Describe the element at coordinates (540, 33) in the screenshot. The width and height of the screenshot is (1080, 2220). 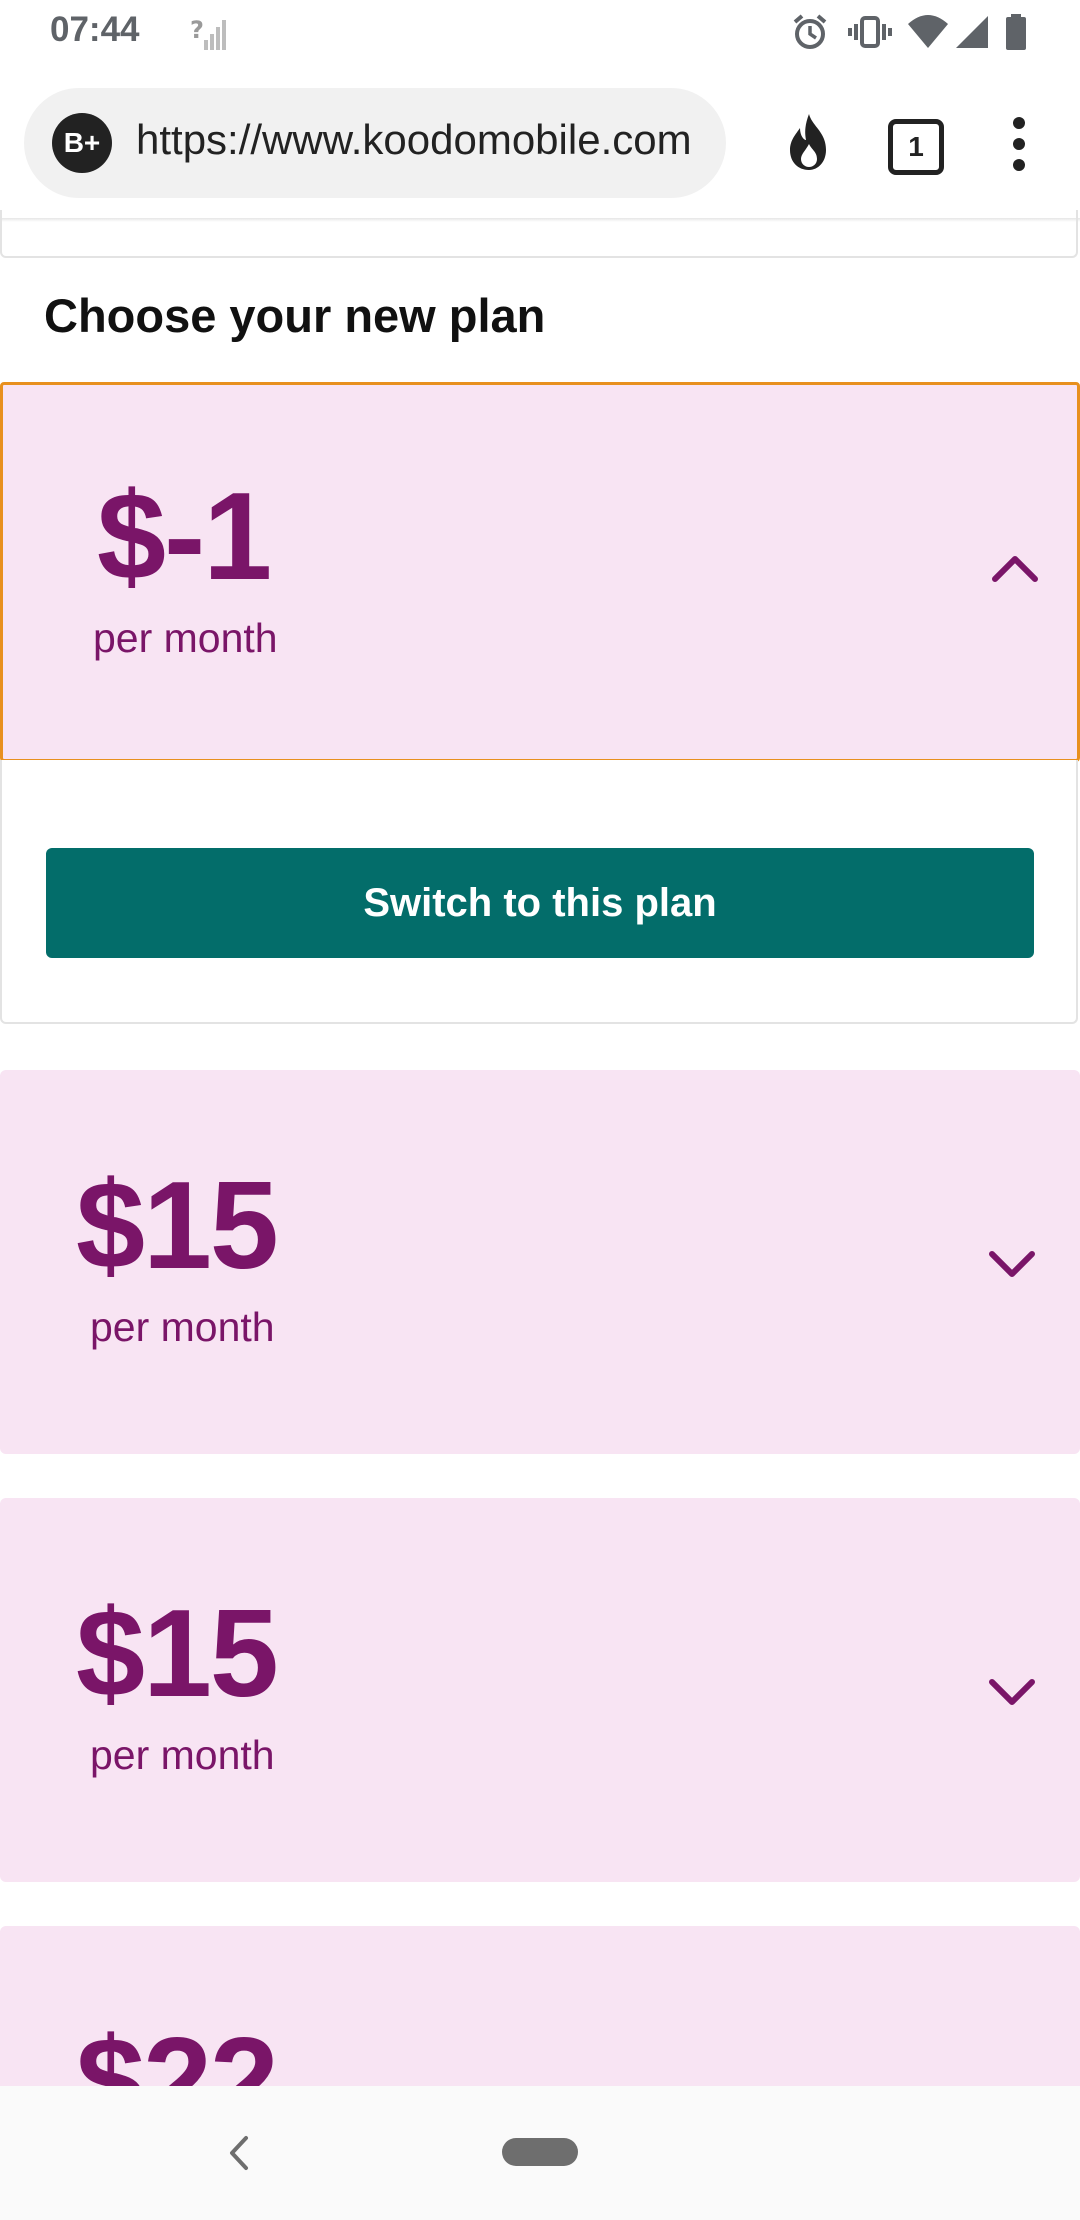
I see `status-bar: 07:44 ?` at that location.